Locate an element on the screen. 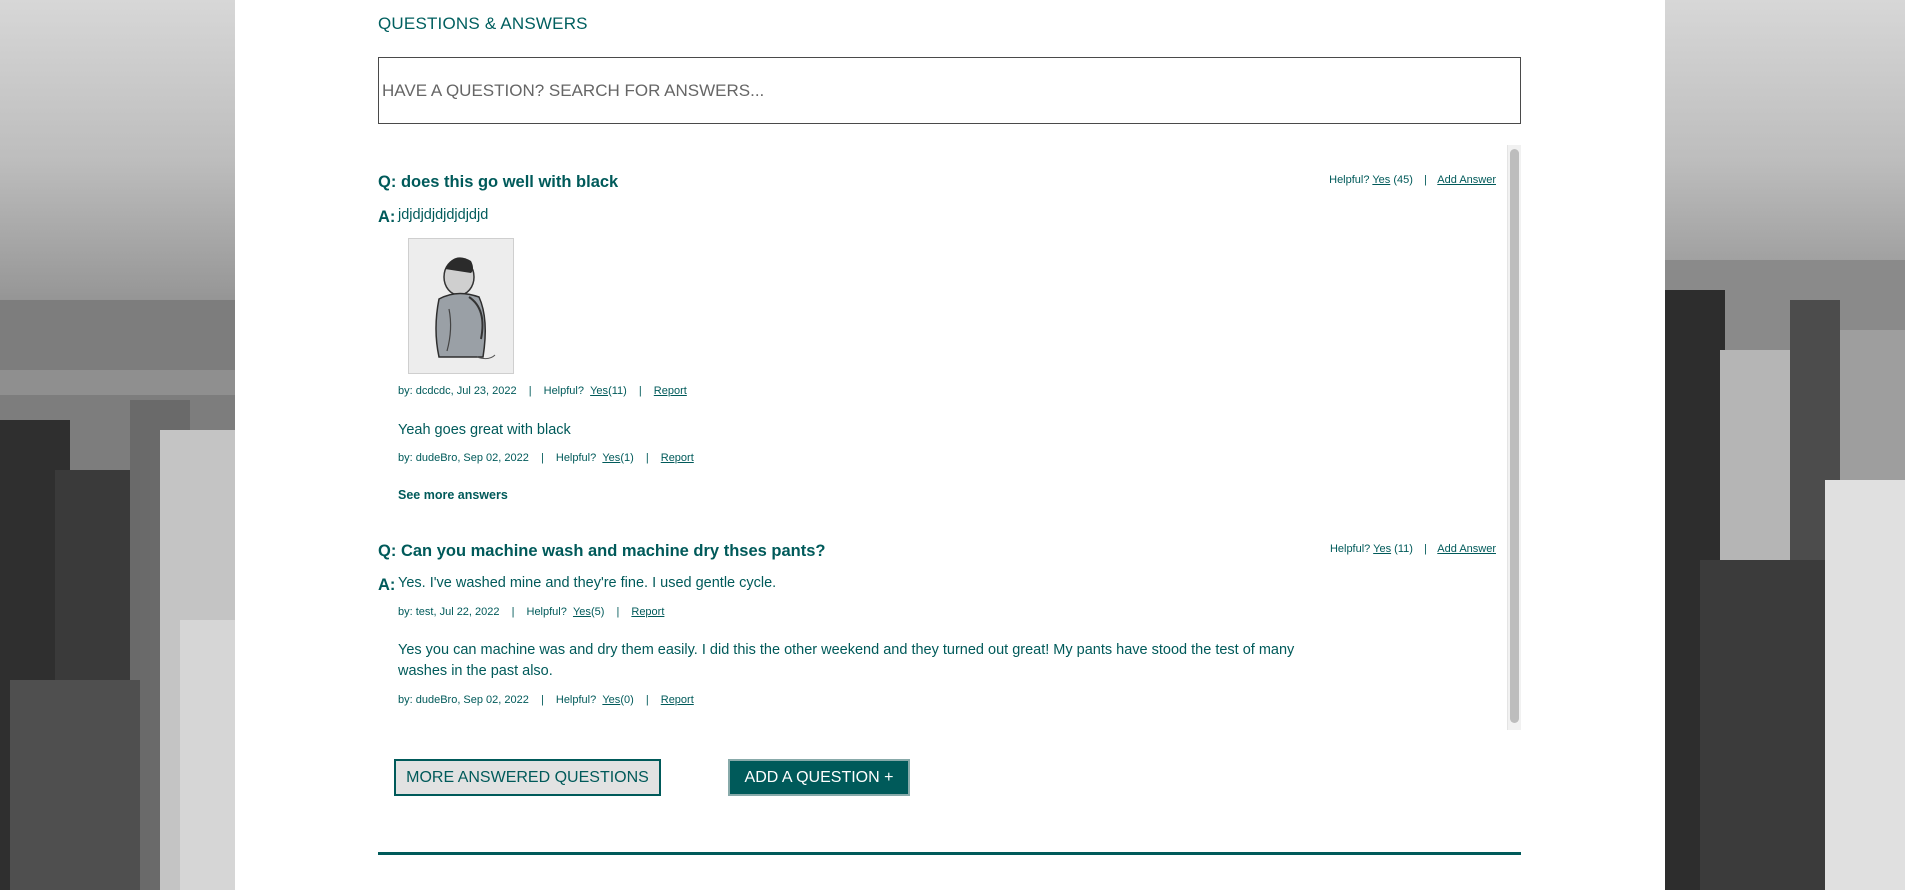 Image resolution: width=1905 pixels, height=890 pixels. helpful-count: (5) is located at coordinates (597, 612).